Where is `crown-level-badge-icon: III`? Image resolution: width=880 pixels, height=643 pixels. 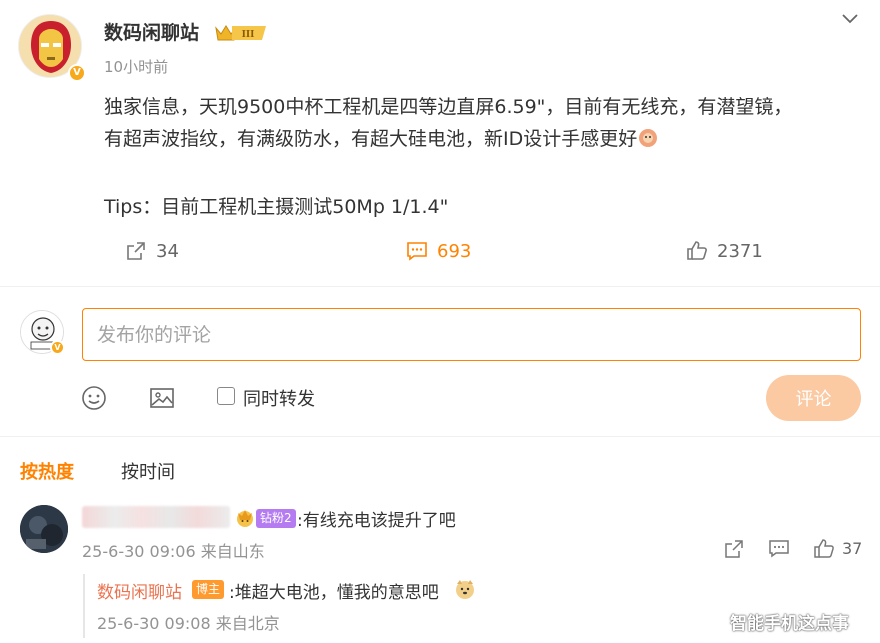 crown-level-badge-icon: III is located at coordinates (240, 33).